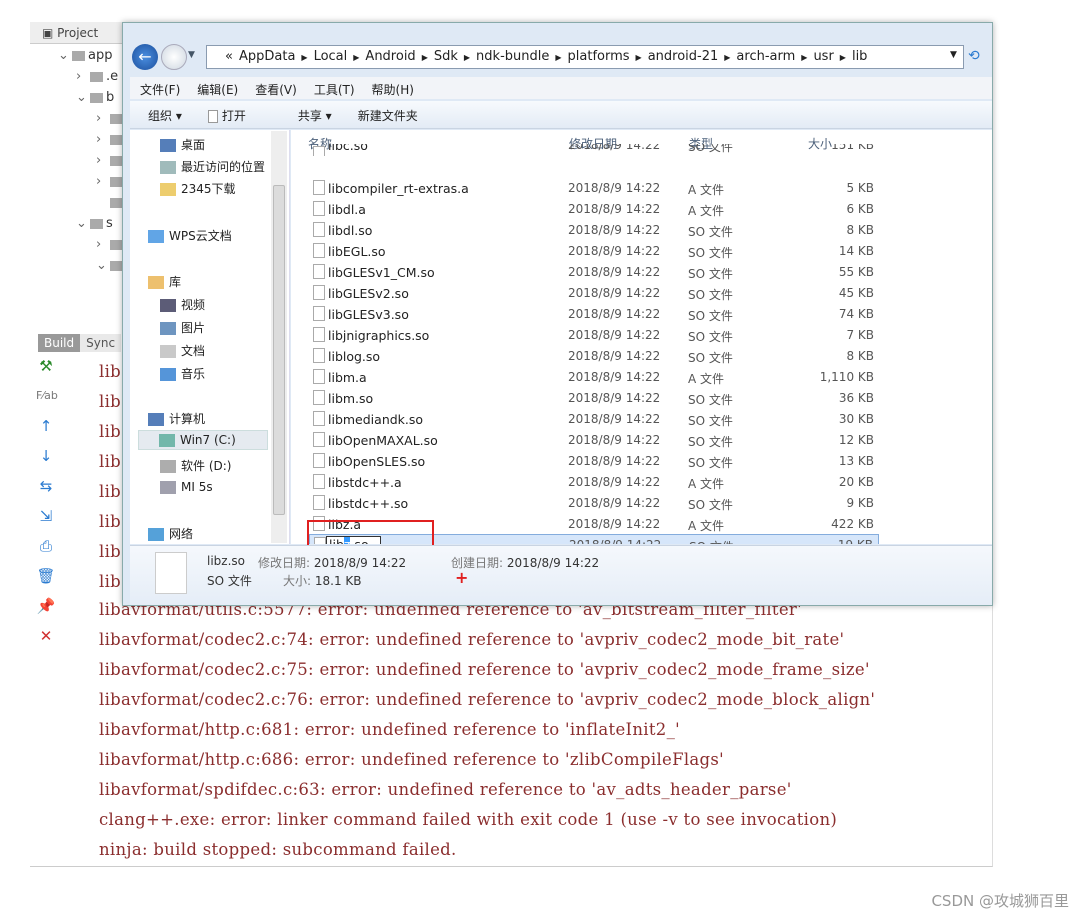 Image resolution: width=1085 pixels, height=919 pixels. What do you see at coordinates (267, 56) in the screenshot?
I see `breadcrumb-item: AppData` at bounding box center [267, 56].